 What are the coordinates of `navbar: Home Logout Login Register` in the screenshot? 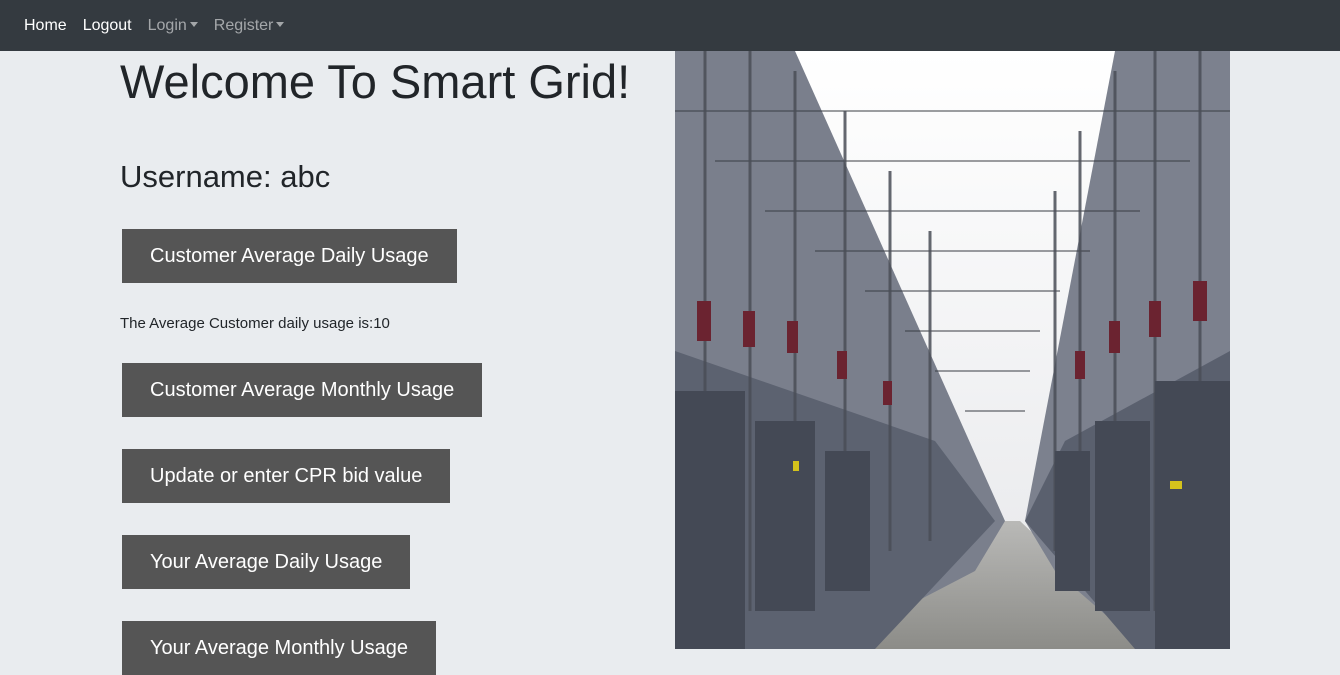 It's located at (670, 25).